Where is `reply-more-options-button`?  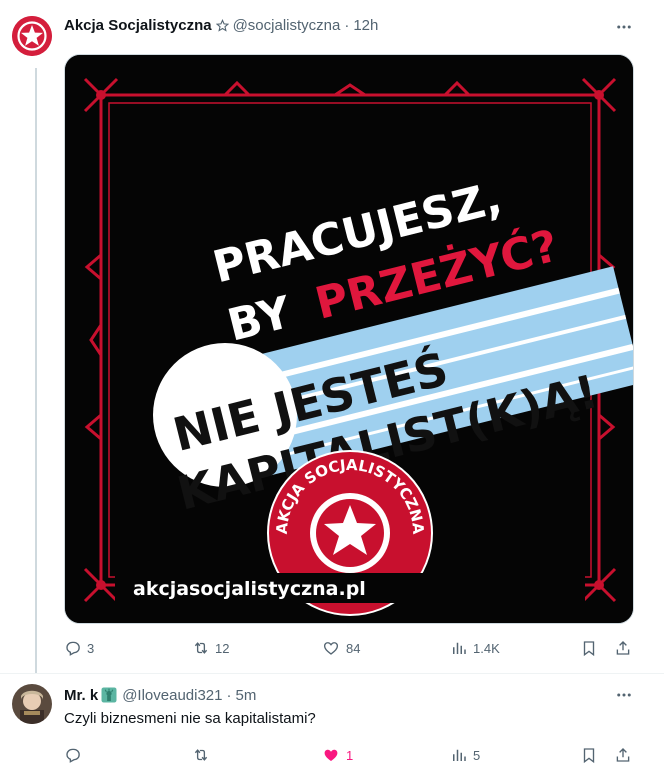 reply-more-options-button is located at coordinates (624, 695).